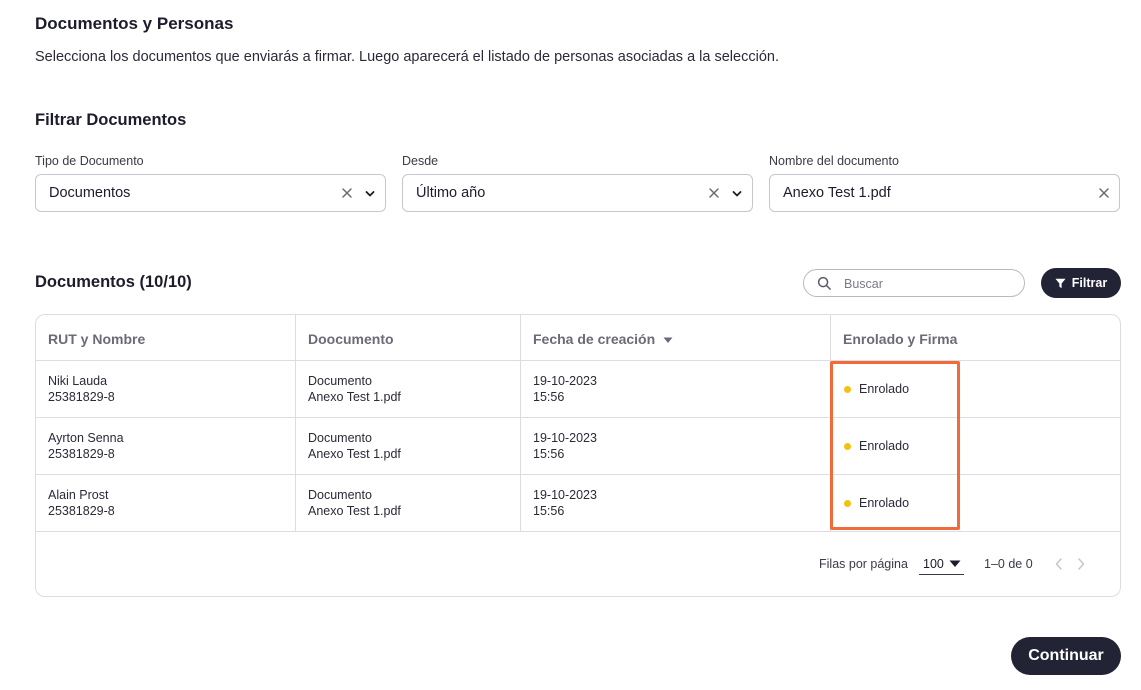 Image resolution: width=1141 pixels, height=690 pixels. I want to click on caret-down-icon, so click(955, 563).